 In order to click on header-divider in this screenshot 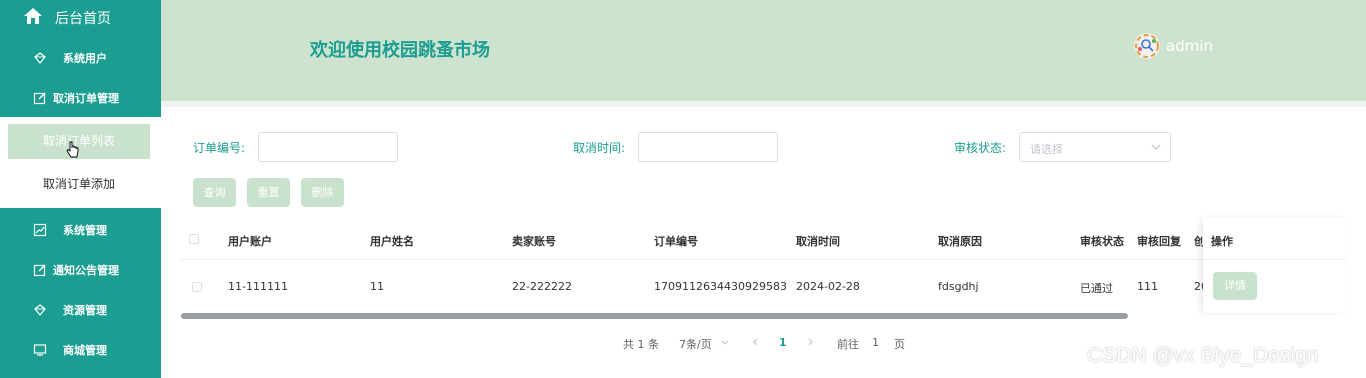, I will do `click(763, 104)`.